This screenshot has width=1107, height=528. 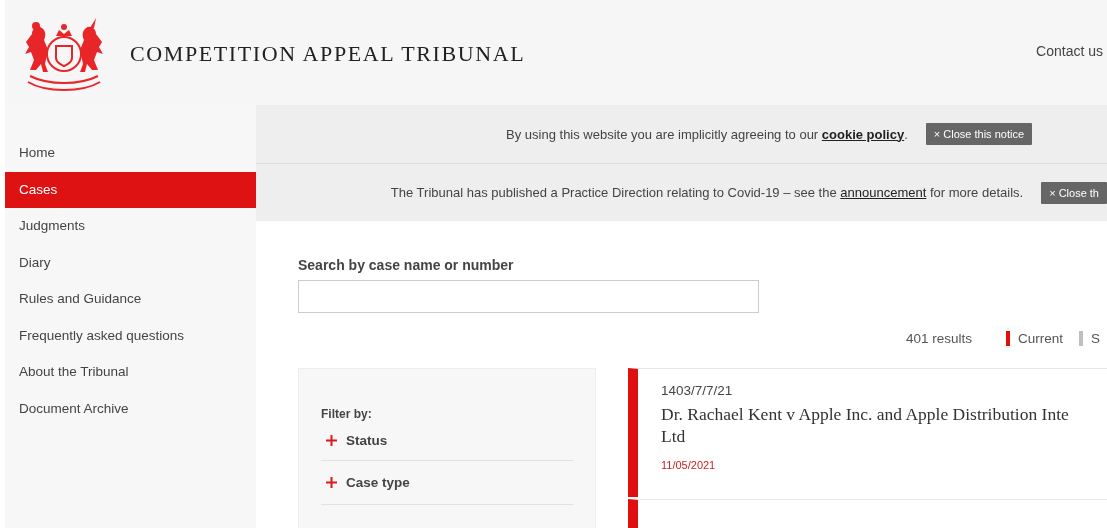 What do you see at coordinates (130, 226) in the screenshot?
I see `nav-item: Judgments` at bounding box center [130, 226].